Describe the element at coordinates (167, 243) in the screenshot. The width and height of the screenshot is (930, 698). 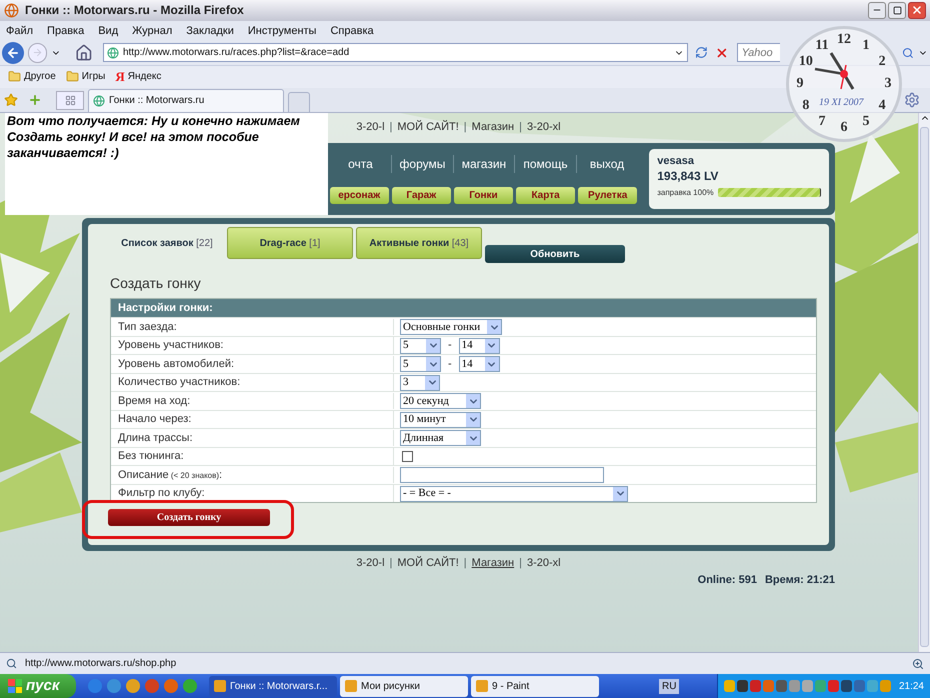
I see `race-tab: Список заявок [22]` at that location.